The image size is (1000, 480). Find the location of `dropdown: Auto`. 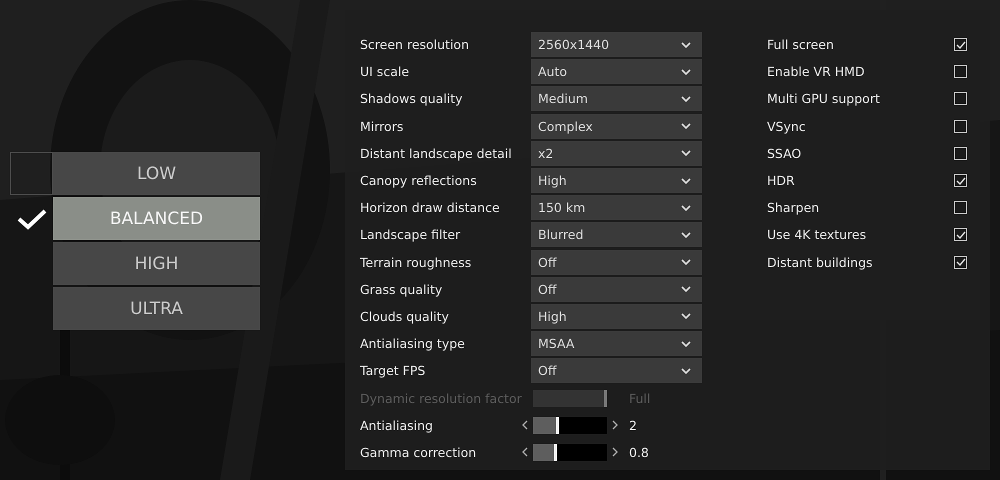

dropdown: Auto is located at coordinates (616, 71).